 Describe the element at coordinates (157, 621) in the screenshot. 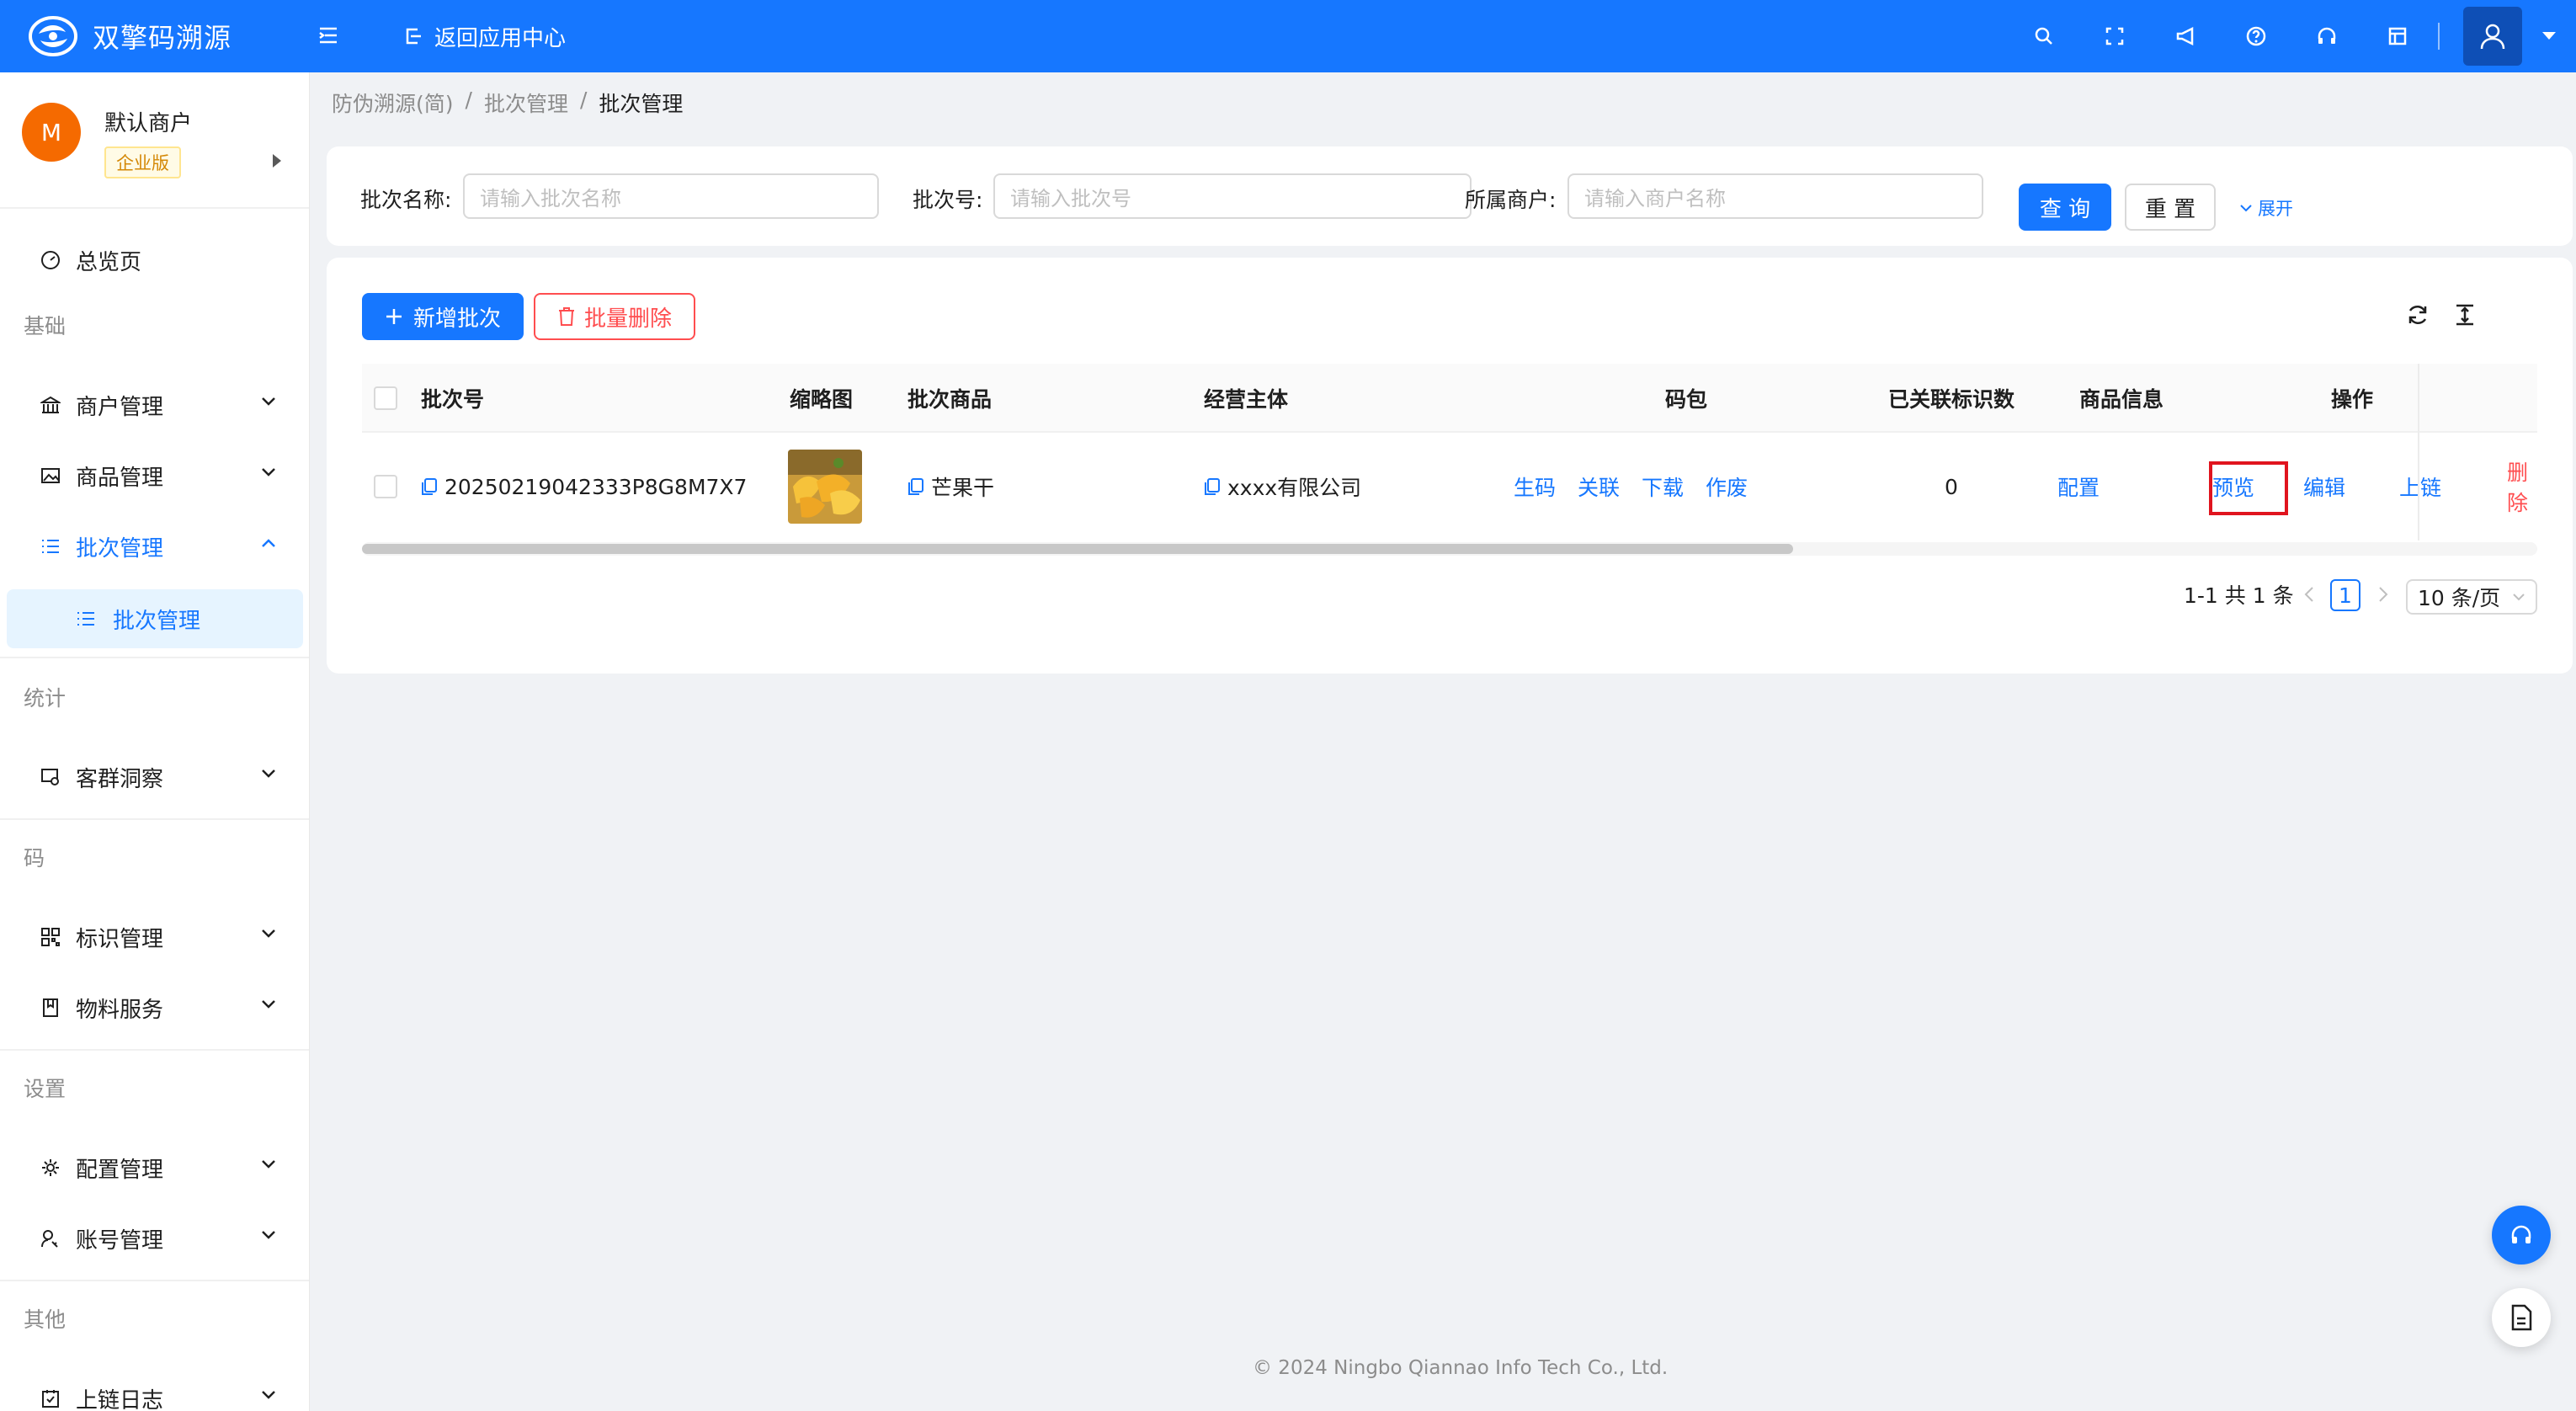

I see `sidebar-item-label: 批次管理` at that location.